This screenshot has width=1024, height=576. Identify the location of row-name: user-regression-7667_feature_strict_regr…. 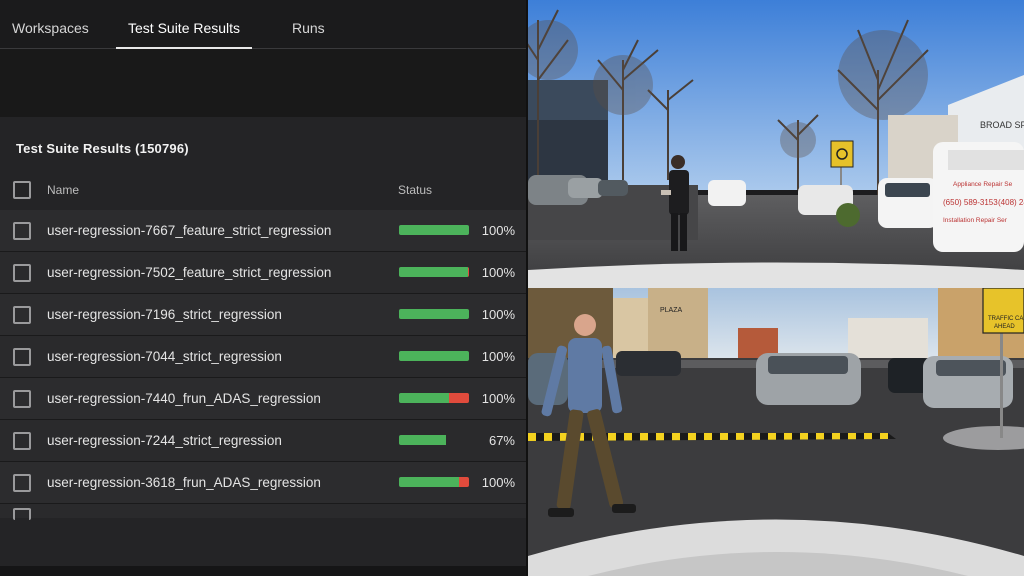
(189, 230).